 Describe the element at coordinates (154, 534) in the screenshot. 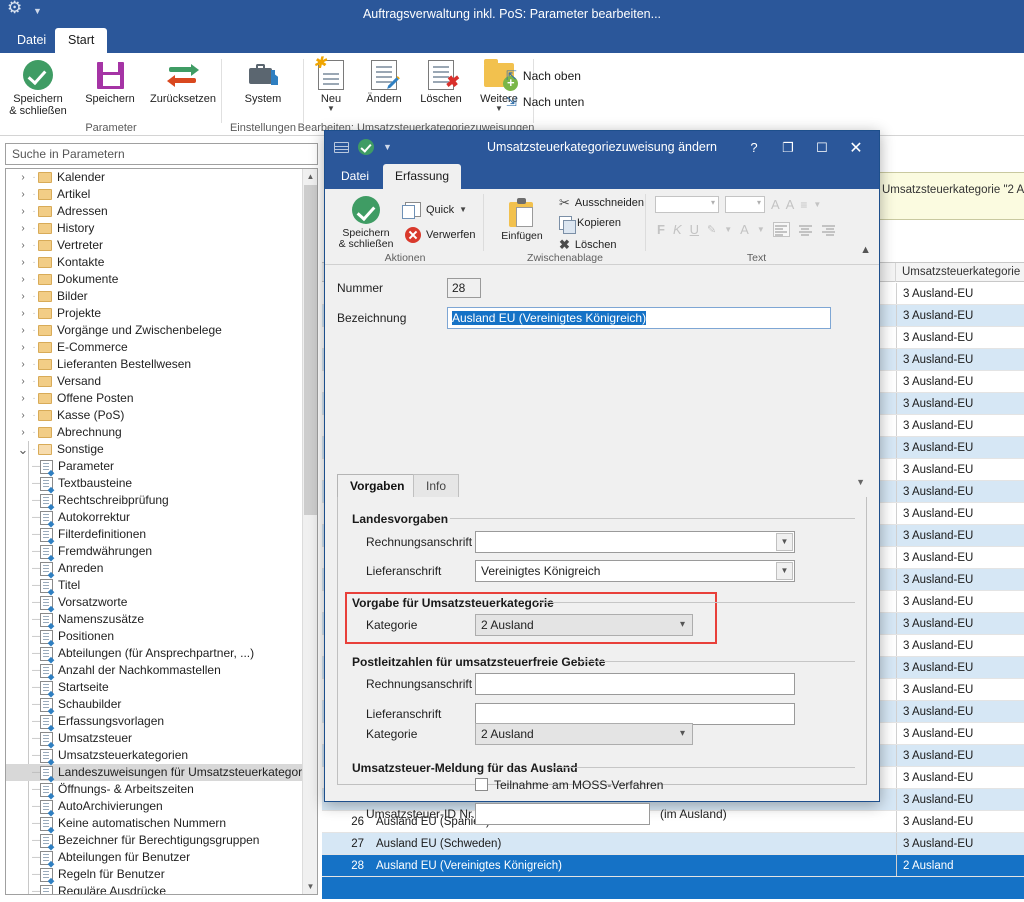

I see `tree-item-filterdefinitionen: — Filterdefinitionen` at that location.